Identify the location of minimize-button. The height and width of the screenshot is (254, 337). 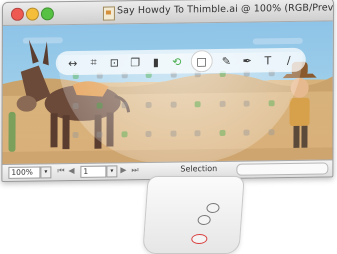
(32, 14).